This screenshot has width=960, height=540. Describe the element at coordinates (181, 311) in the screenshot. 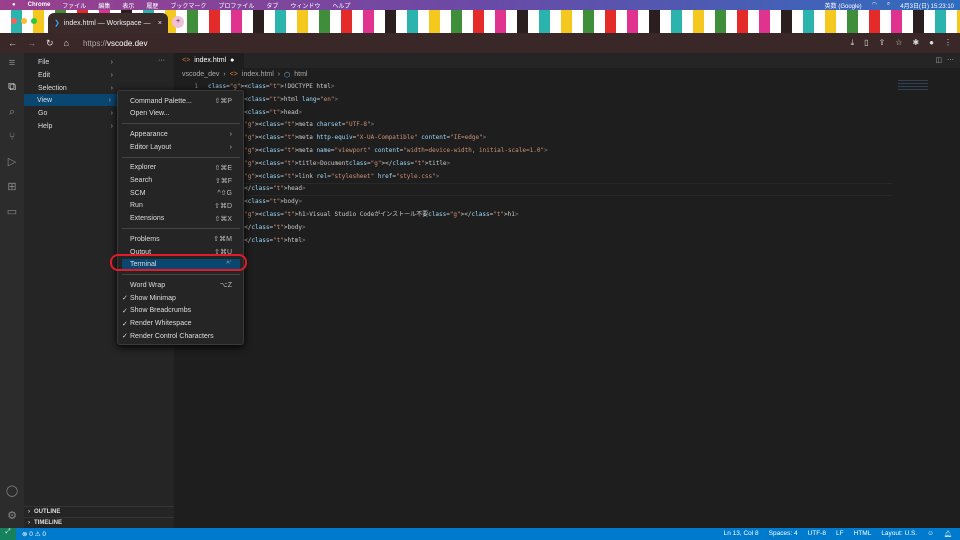

I see `view-menu-show-breadcrumbs: ✓ Show Breadcrumbs` at that location.